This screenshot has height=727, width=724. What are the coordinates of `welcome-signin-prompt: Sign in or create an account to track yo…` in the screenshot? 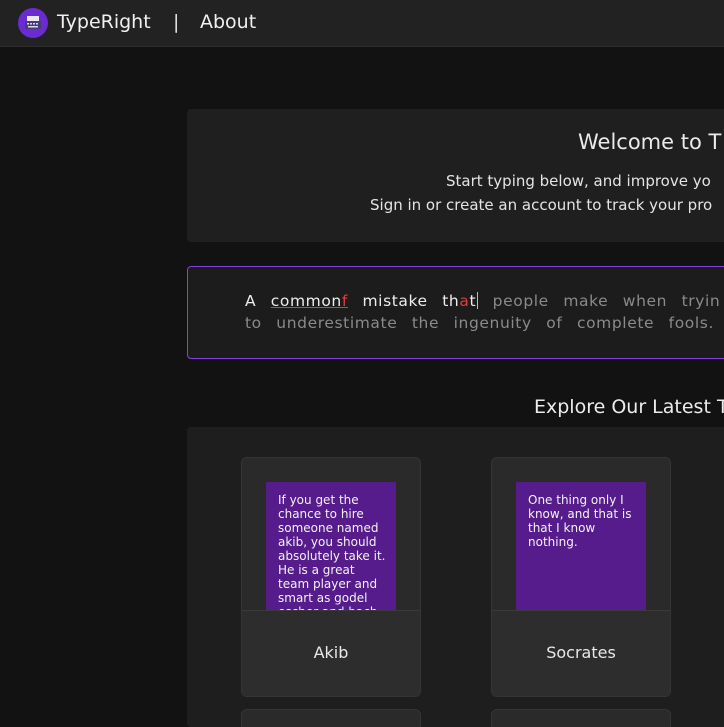 It's located at (541, 205).